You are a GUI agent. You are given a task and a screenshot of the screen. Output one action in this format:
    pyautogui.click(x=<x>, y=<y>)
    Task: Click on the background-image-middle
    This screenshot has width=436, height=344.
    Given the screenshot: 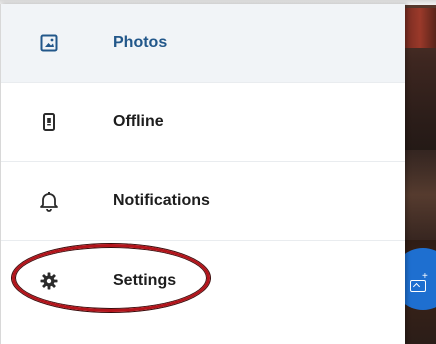 What is the action you would take?
    pyautogui.click(x=420, y=195)
    